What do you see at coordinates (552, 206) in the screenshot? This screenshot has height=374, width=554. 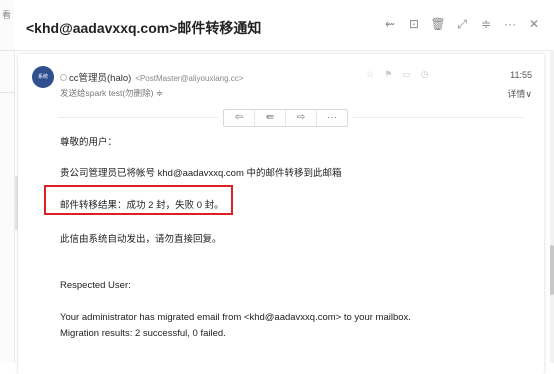 I see `scrollbar` at bounding box center [552, 206].